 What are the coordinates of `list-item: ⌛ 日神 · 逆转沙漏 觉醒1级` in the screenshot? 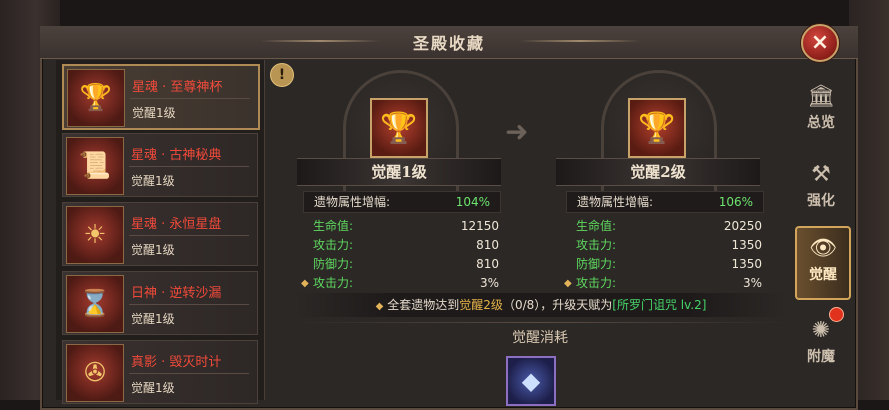 It's located at (160, 303).